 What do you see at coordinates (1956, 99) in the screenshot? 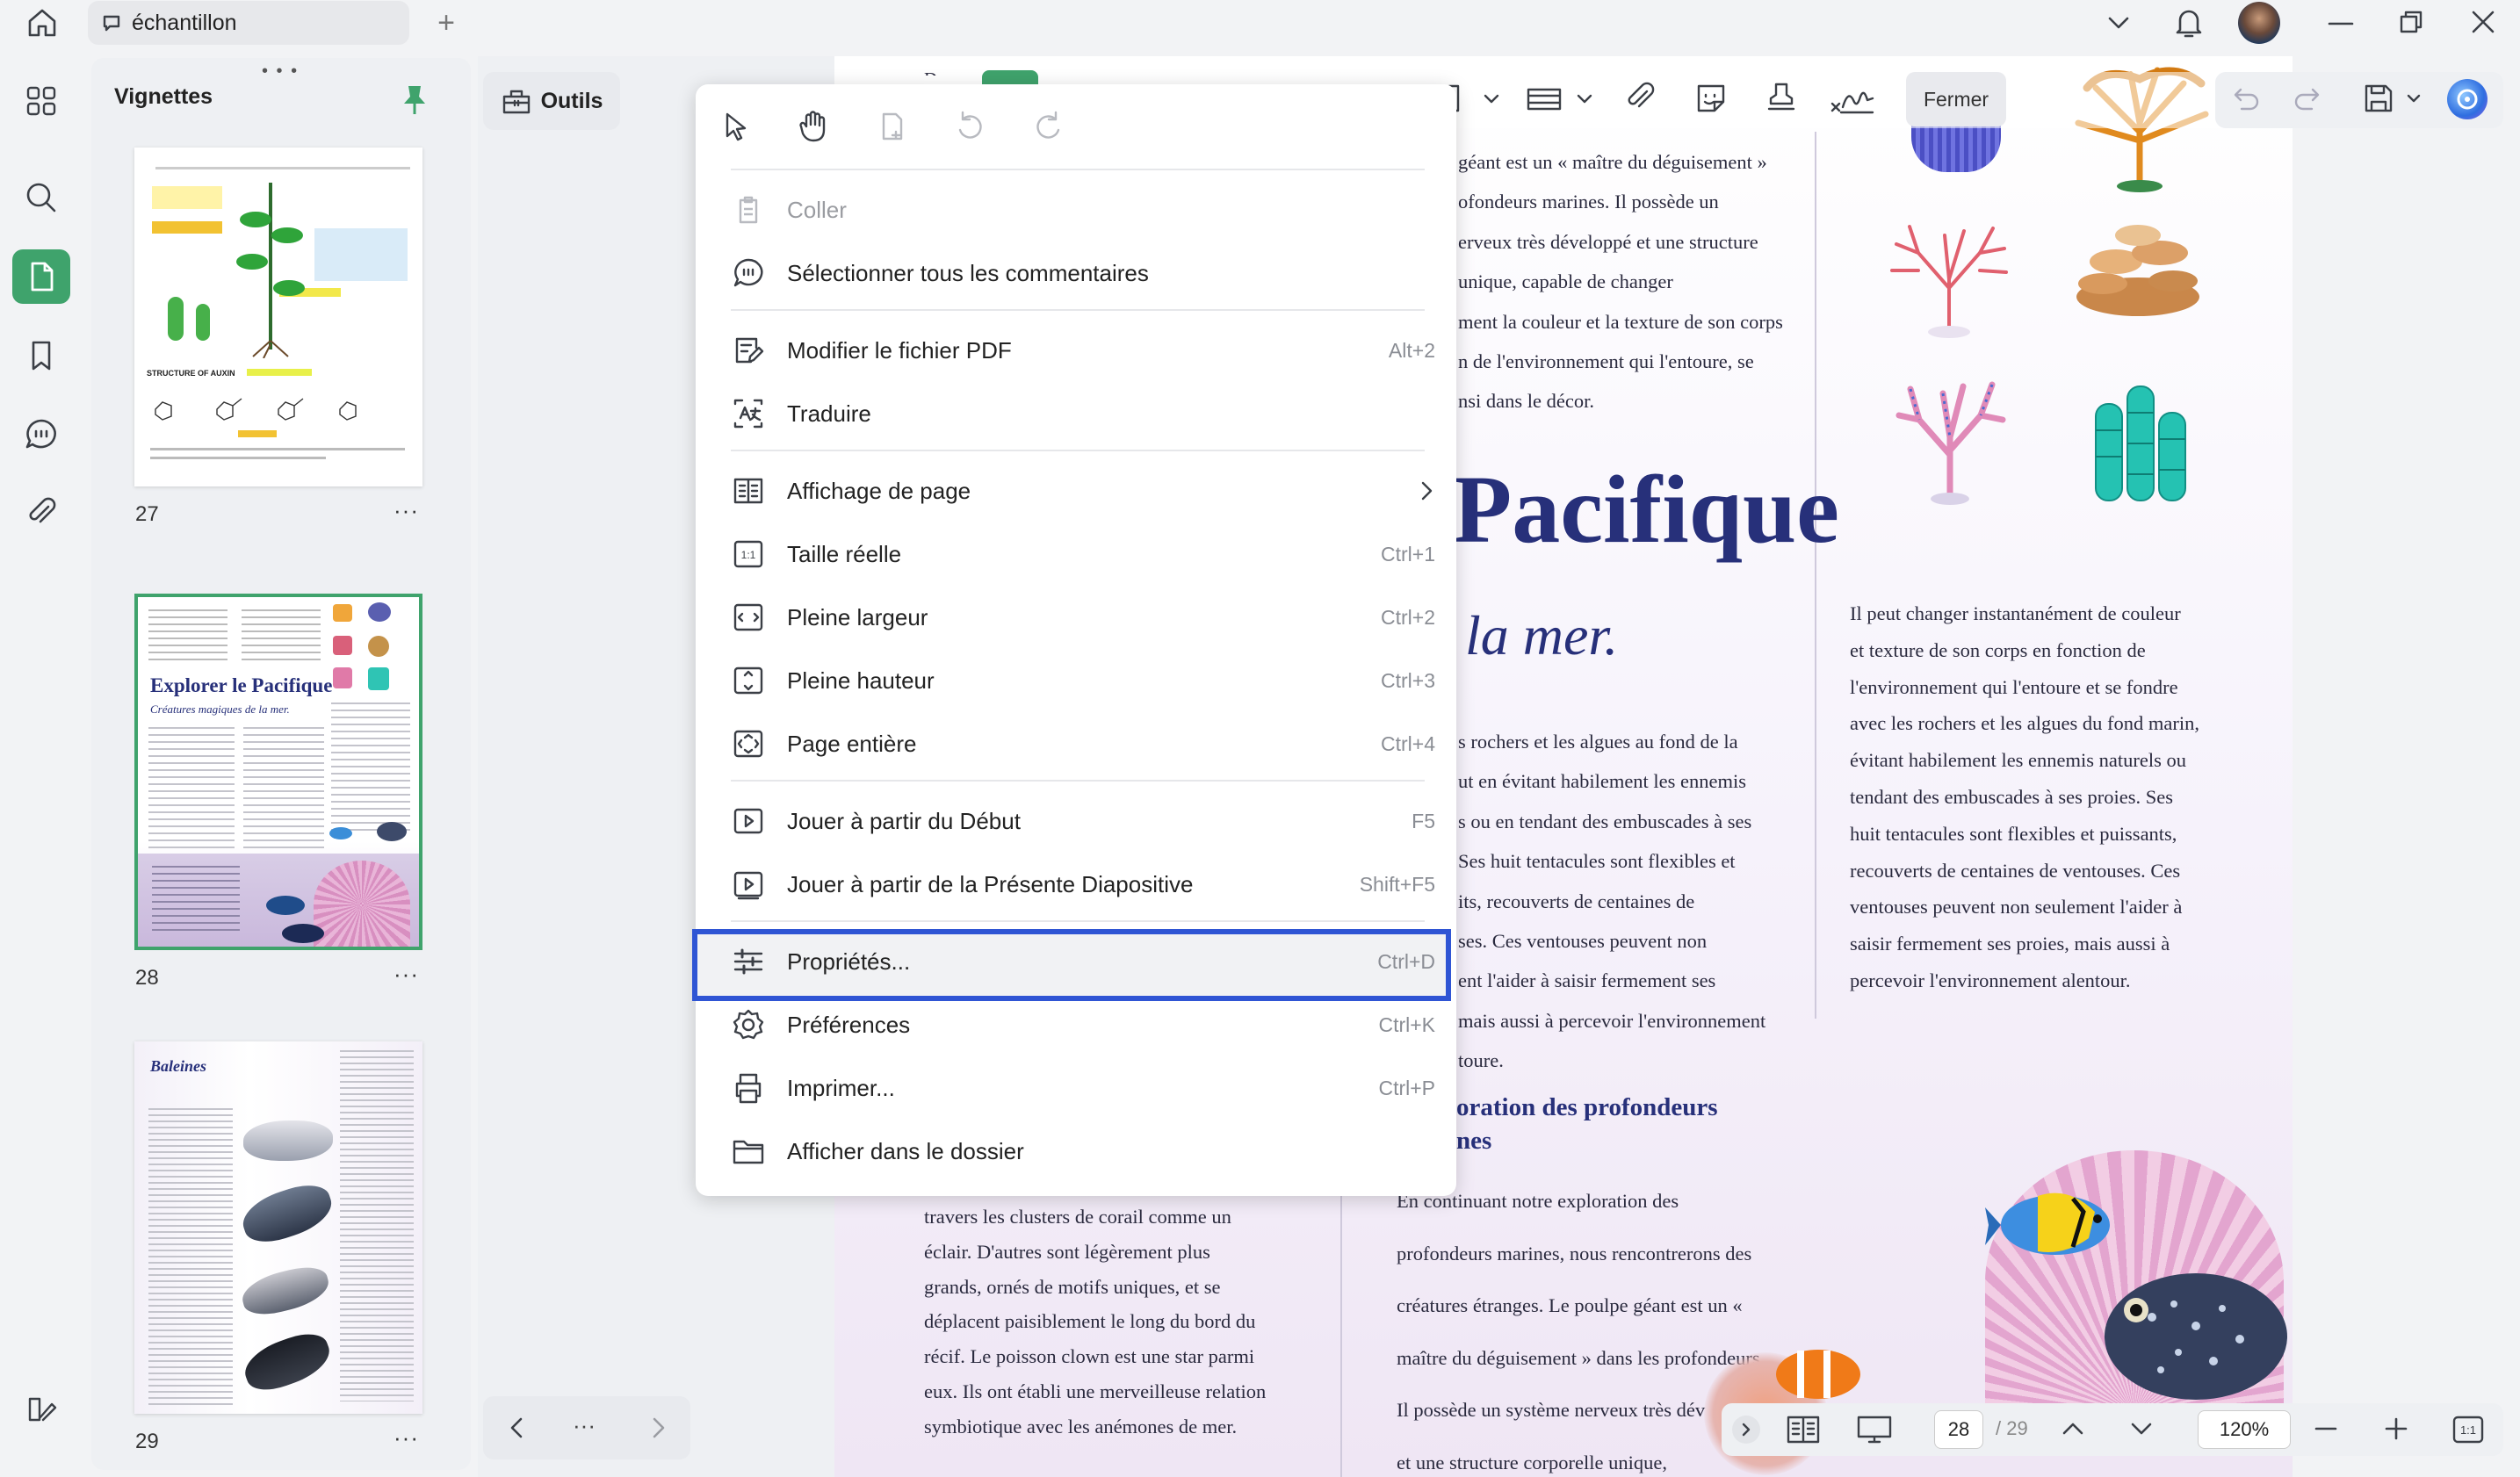
I see `close-tools-button: Fermer` at bounding box center [1956, 99].